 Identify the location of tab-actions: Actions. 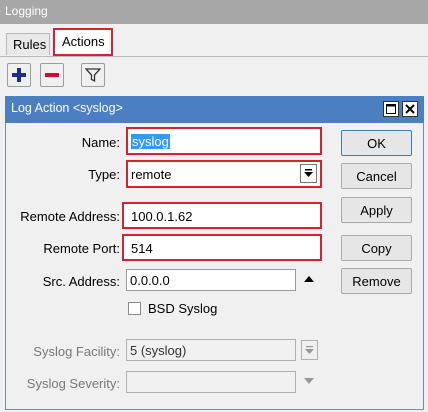
(83, 42).